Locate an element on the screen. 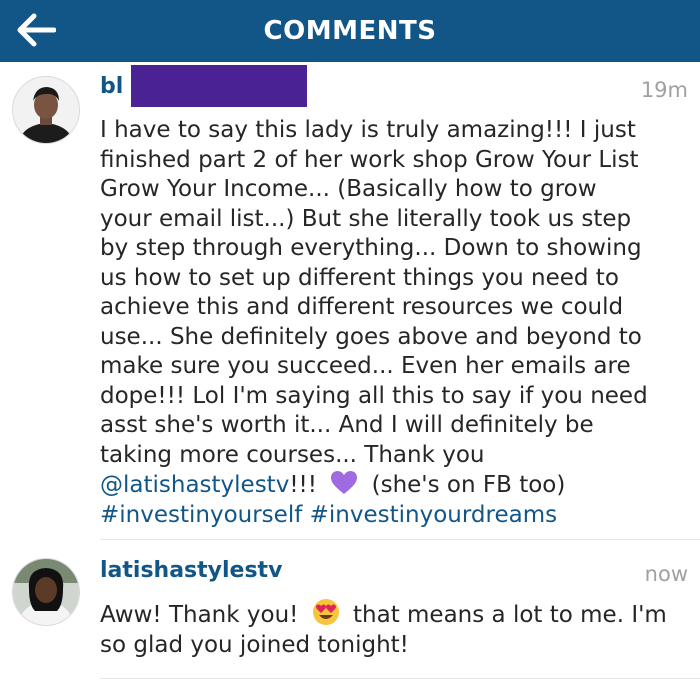 The image size is (700, 700). back-button is located at coordinates (36, 30).